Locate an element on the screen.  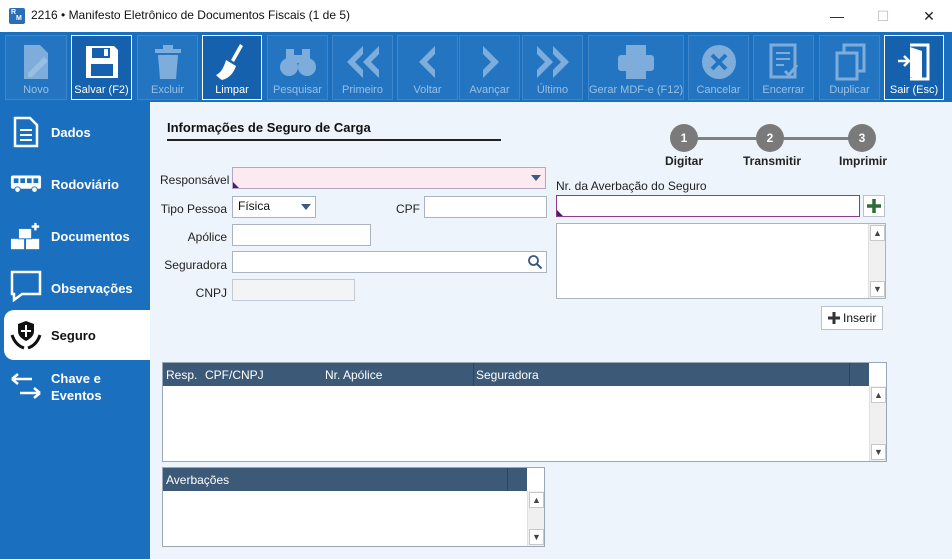
delete-label: Excluir is located at coordinates (167, 90).